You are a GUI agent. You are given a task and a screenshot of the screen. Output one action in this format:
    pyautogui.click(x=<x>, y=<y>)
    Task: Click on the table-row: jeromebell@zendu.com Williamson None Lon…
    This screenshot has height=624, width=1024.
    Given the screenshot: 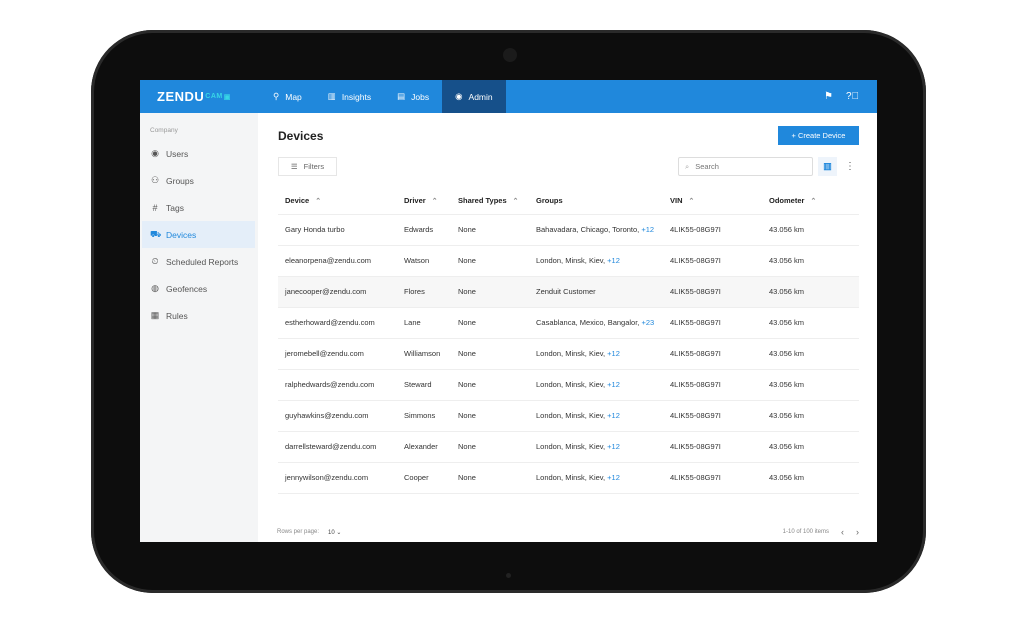 What is the action you would take?
    pyautogui.click(x=568, y=354)
    